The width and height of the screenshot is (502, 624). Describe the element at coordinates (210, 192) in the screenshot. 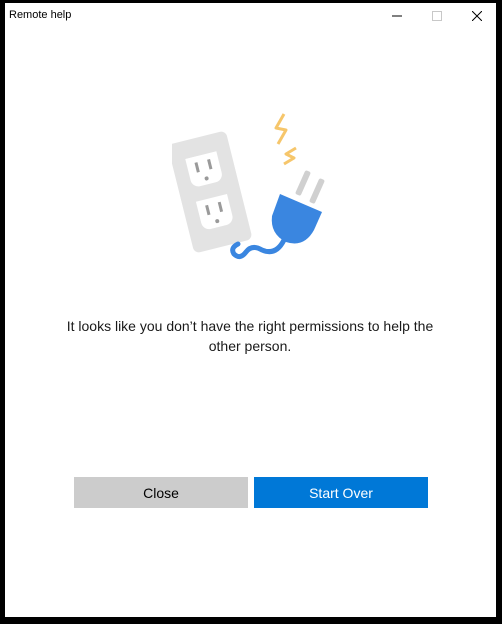

I see `outlet-plate` at that location.